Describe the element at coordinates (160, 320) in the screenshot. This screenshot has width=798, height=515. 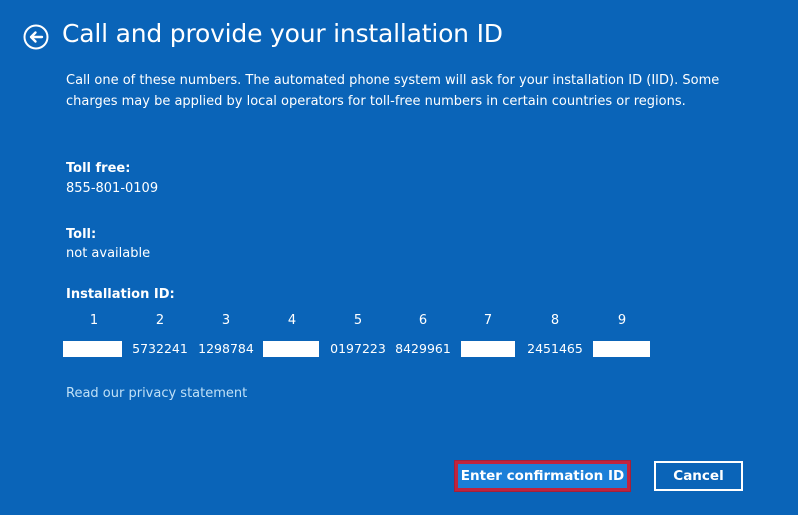
I see `id-group-number: 2` at that location.